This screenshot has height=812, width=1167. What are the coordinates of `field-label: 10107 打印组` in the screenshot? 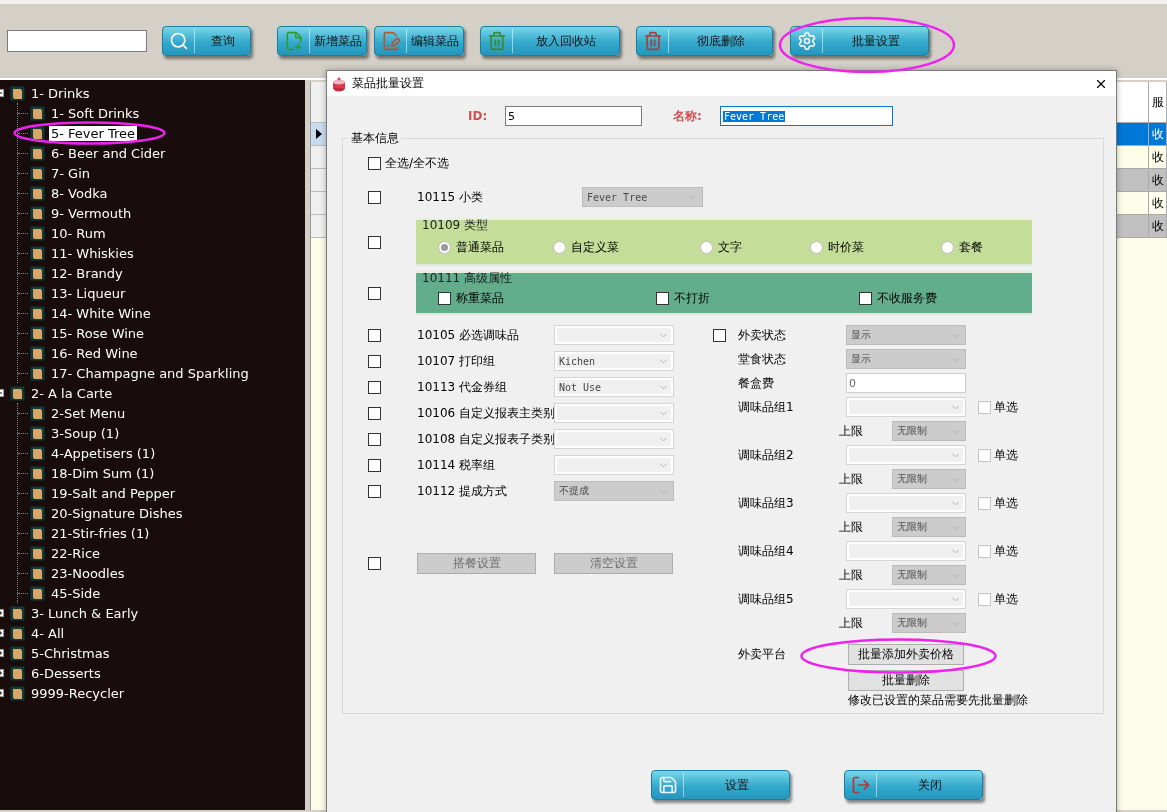 It's located at (456, 361).